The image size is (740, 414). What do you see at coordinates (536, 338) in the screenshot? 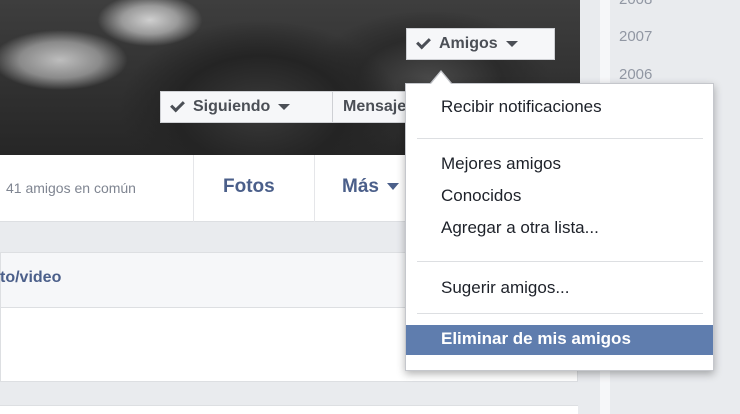
I see `menu-item-unfriend-label: Eliminar de mis amigos` at bounding box center [536, 338].